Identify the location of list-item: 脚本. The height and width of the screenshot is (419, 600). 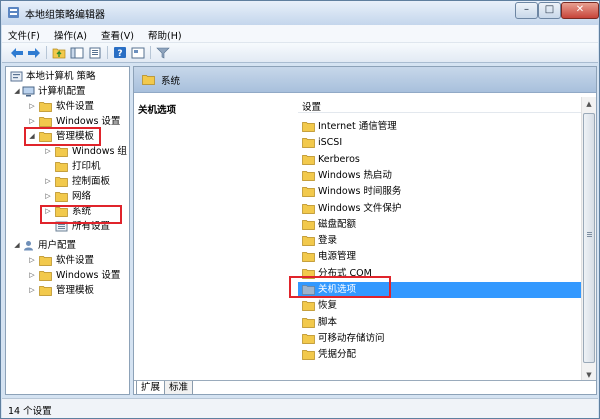
(440, 323).